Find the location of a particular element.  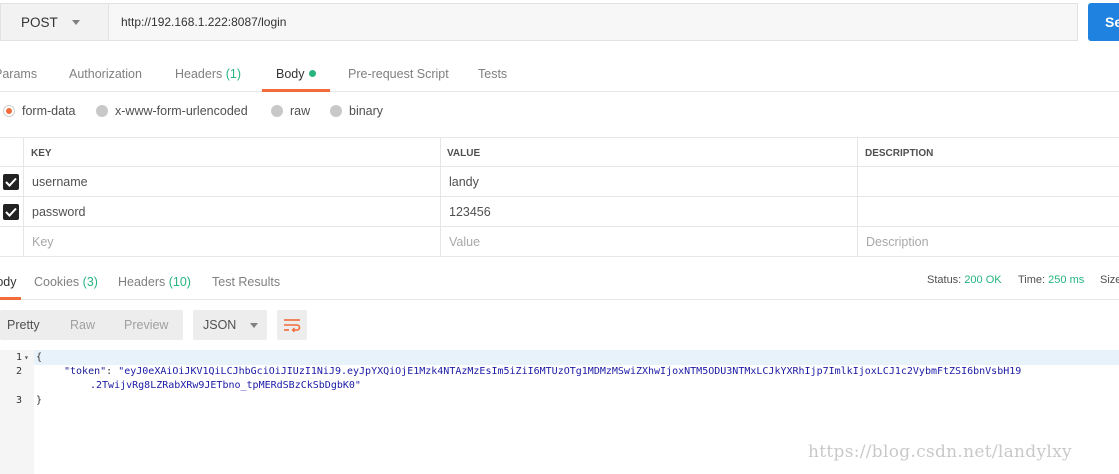

modified-dot-icon is located at coordinates (312, 73).